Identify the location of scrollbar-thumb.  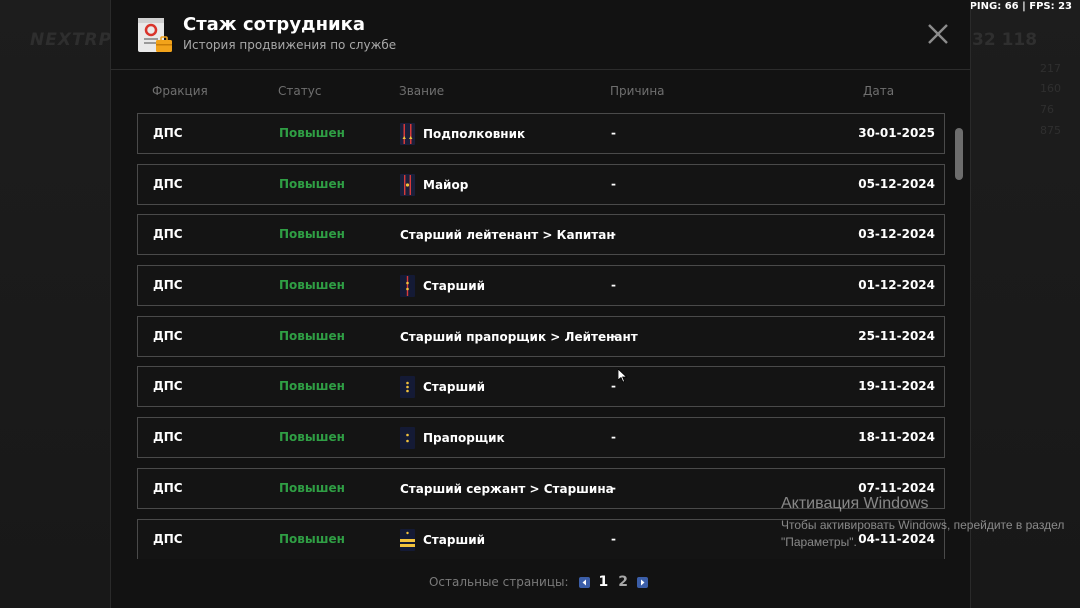
(959, 154).